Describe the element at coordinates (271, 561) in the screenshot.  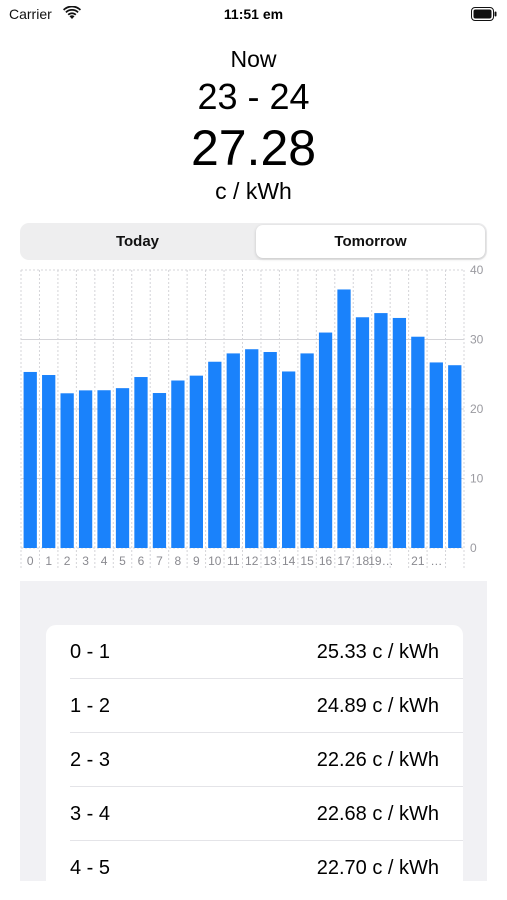
I see `x-tick-label: 13` at that location.